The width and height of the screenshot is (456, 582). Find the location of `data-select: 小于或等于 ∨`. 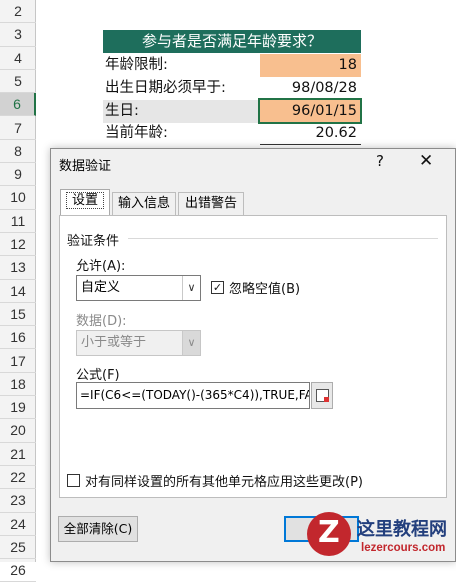

data-select: 小于或等于 ∨ is located at coordinates (138, 343).